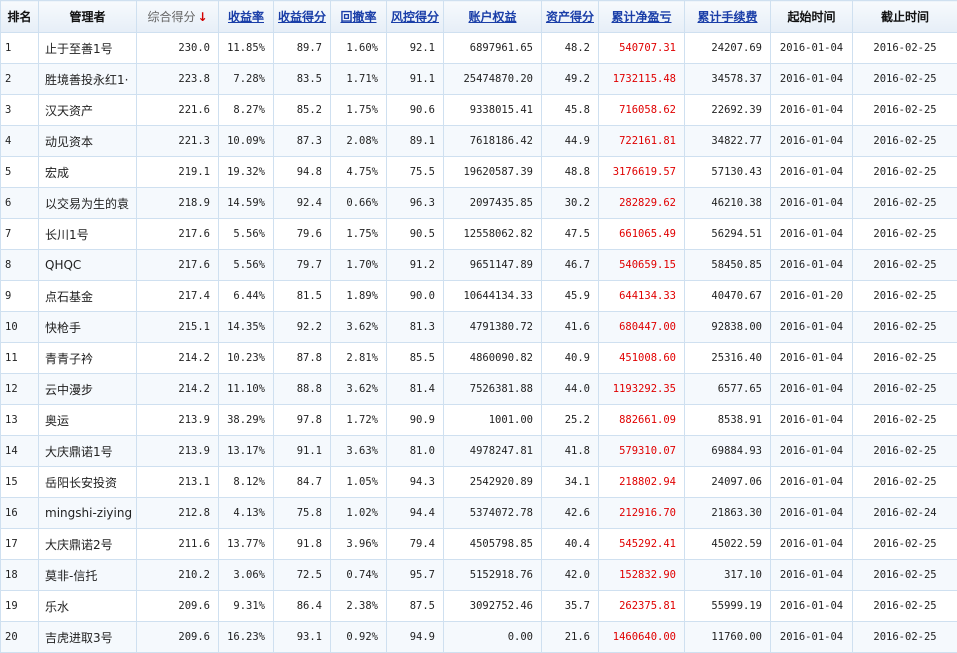 This screenshot has width=957, height=653. What do you see at coordinates (246, 79) in the screenshot?
I see `cell-return-rate: 7.28%` at bounding box center [246, 79].